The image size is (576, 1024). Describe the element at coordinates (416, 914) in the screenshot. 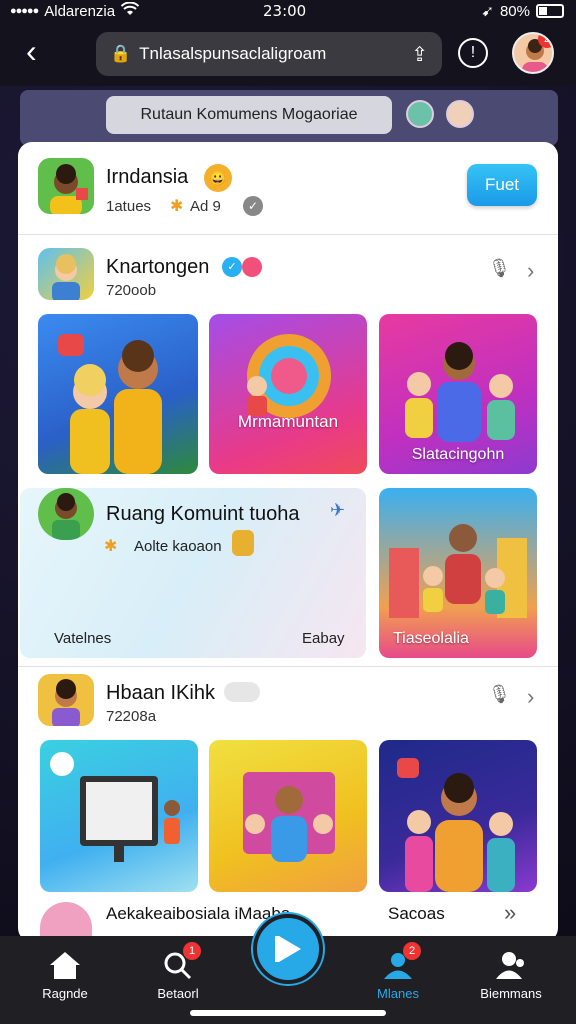

I see `row-right-label: Sacoas` at that location.